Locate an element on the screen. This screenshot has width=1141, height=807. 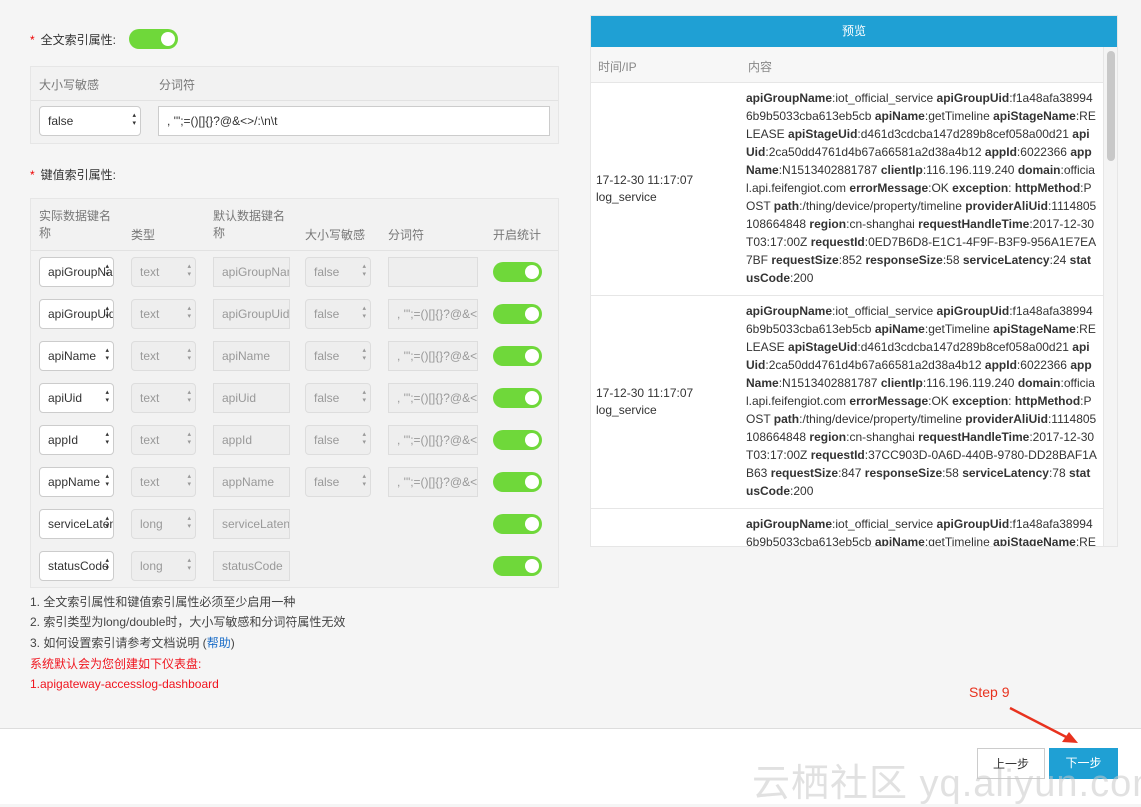
type-select: text is located at coordinates (163, 398).